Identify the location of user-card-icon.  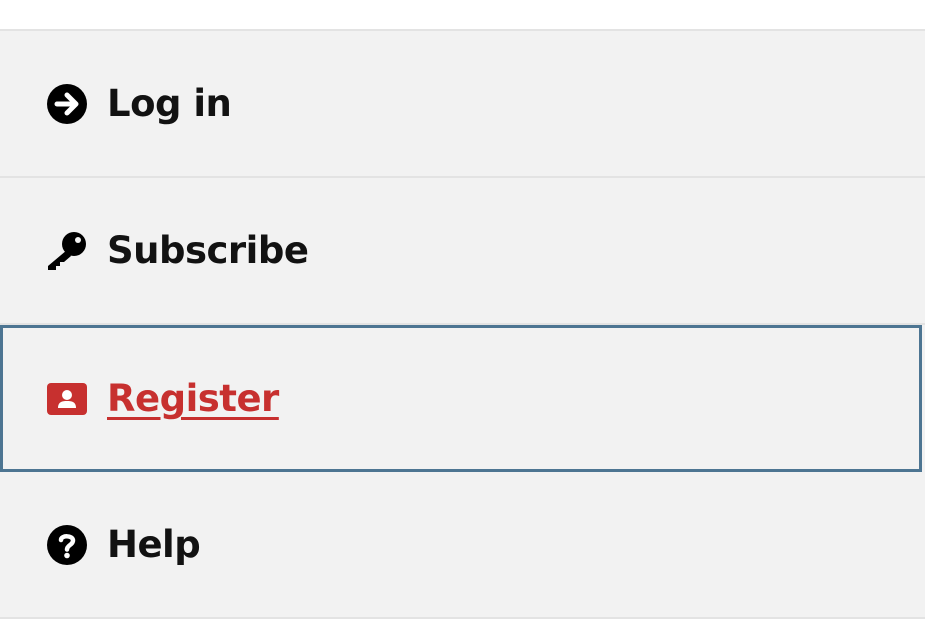
(67, 399).